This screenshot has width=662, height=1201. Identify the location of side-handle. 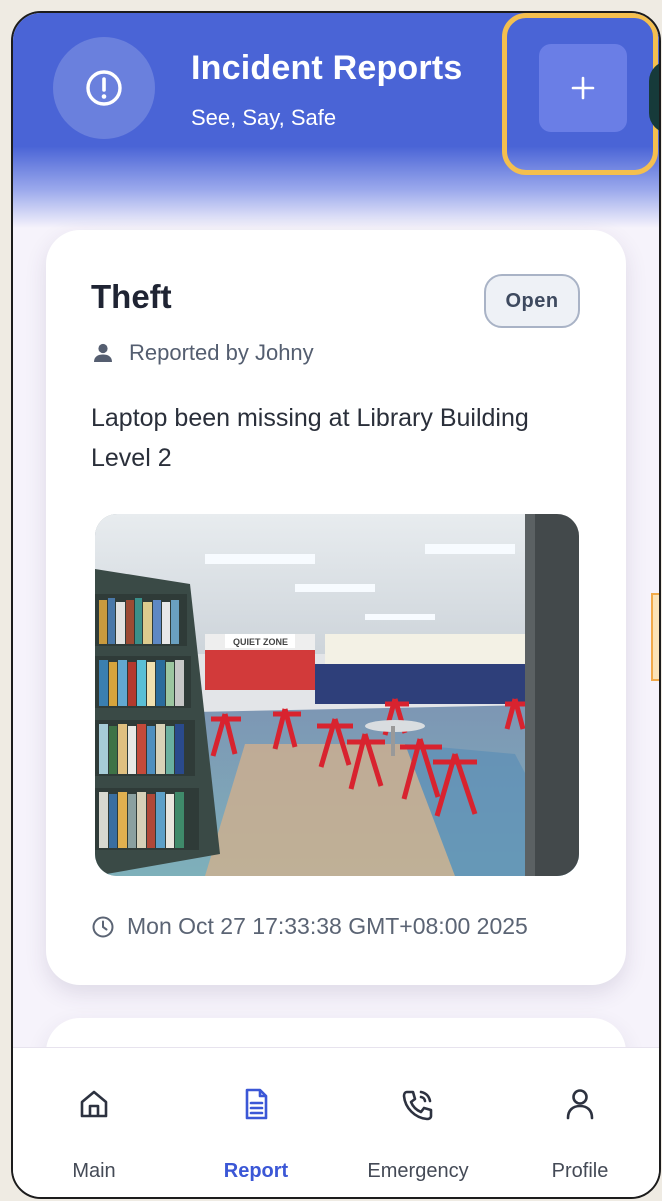
(655, 637).